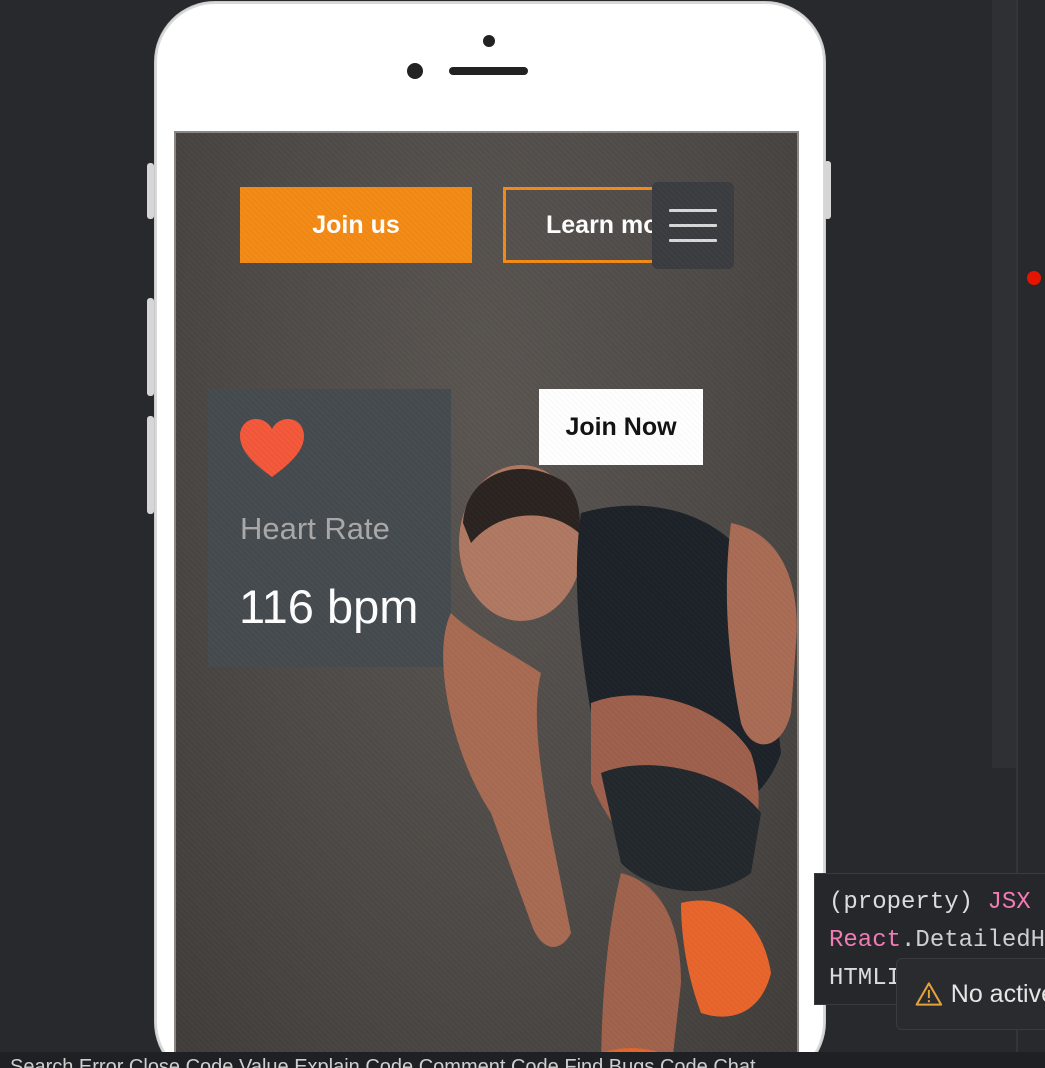  What do you see at coordinates (150, 347) in the screenshot?
I see `phone-volume-up` at bounding box center [150, 347].